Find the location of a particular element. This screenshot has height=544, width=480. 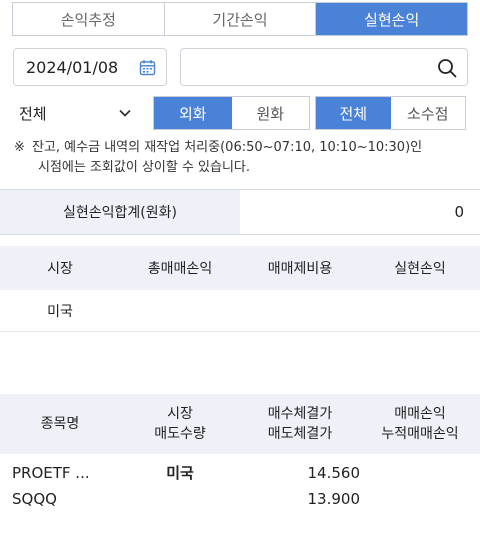

lot-toggle: 전체 소수점 is located at coordinates (390, 113).